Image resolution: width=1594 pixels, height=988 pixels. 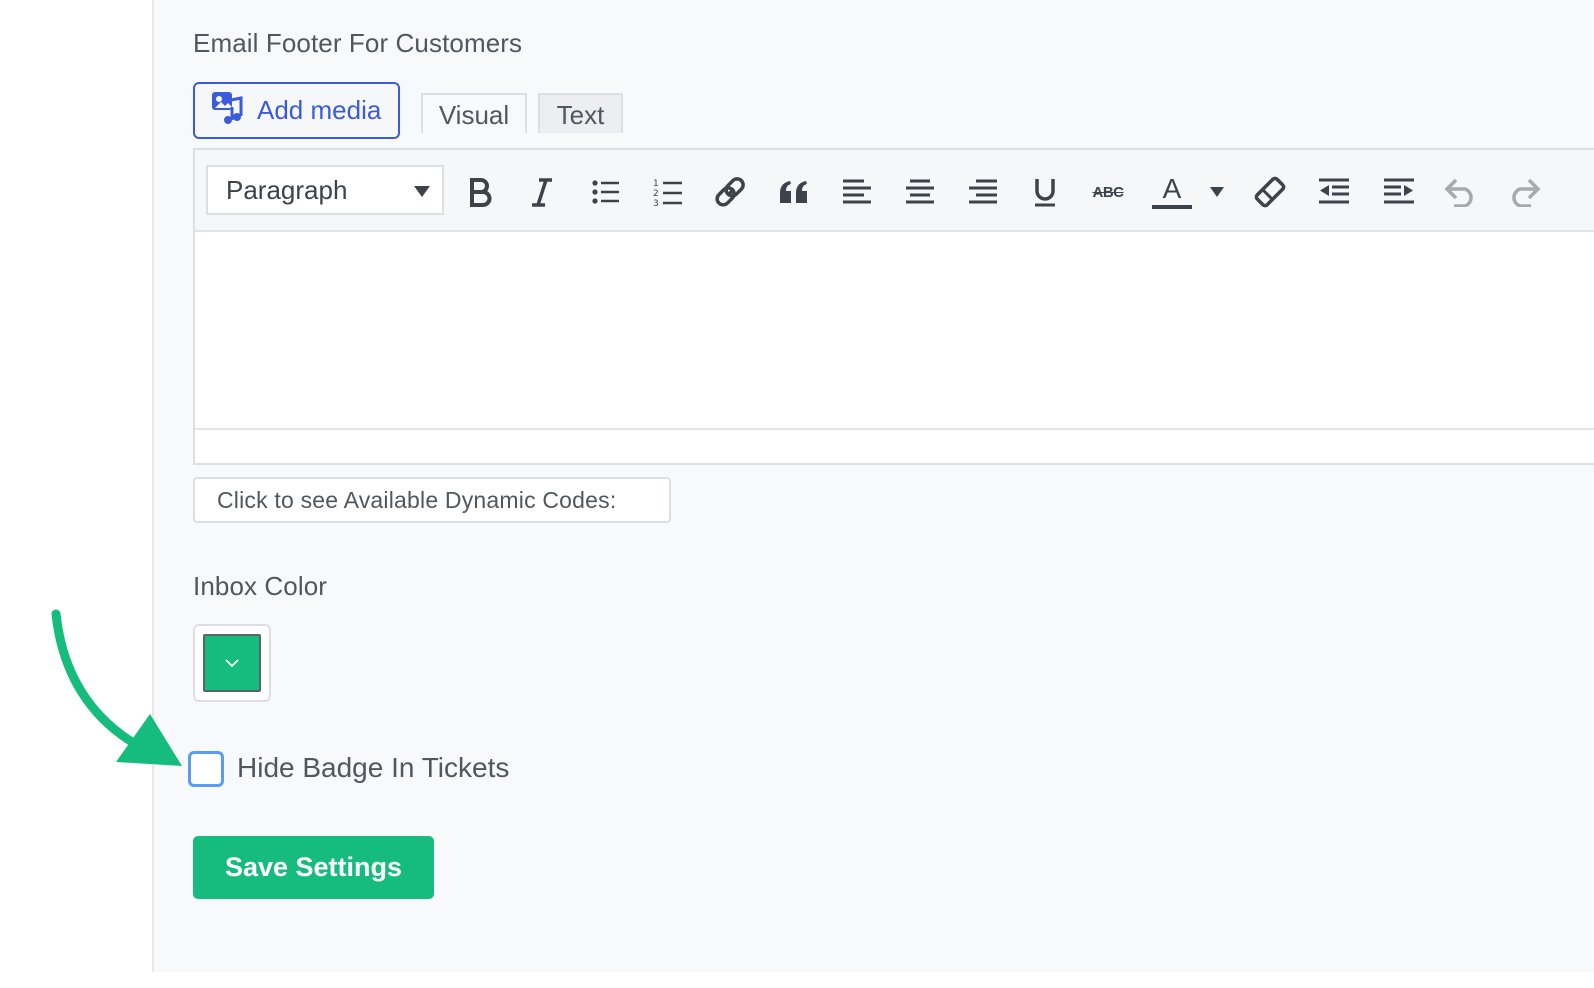 I want to click on undo-icon, so click(x=1461, y=192).